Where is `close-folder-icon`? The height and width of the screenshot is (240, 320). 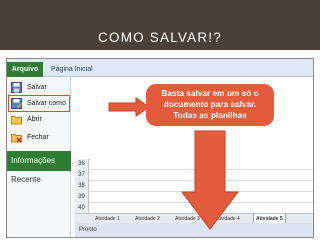
close-folder-icon is located at coordinates (16, 138).